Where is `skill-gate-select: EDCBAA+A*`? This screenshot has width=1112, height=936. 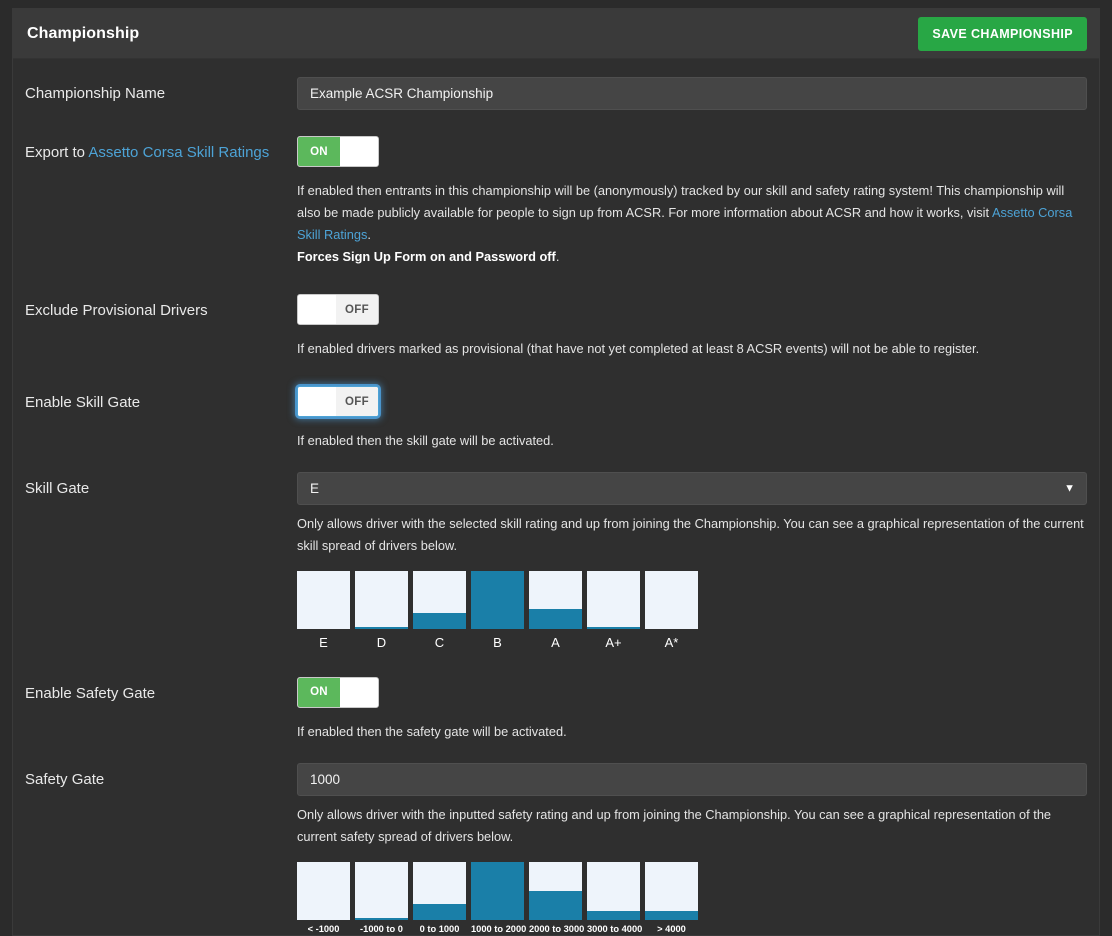
skill-gate-select: EDCBAA+A* is located at coordinates (692, 488).